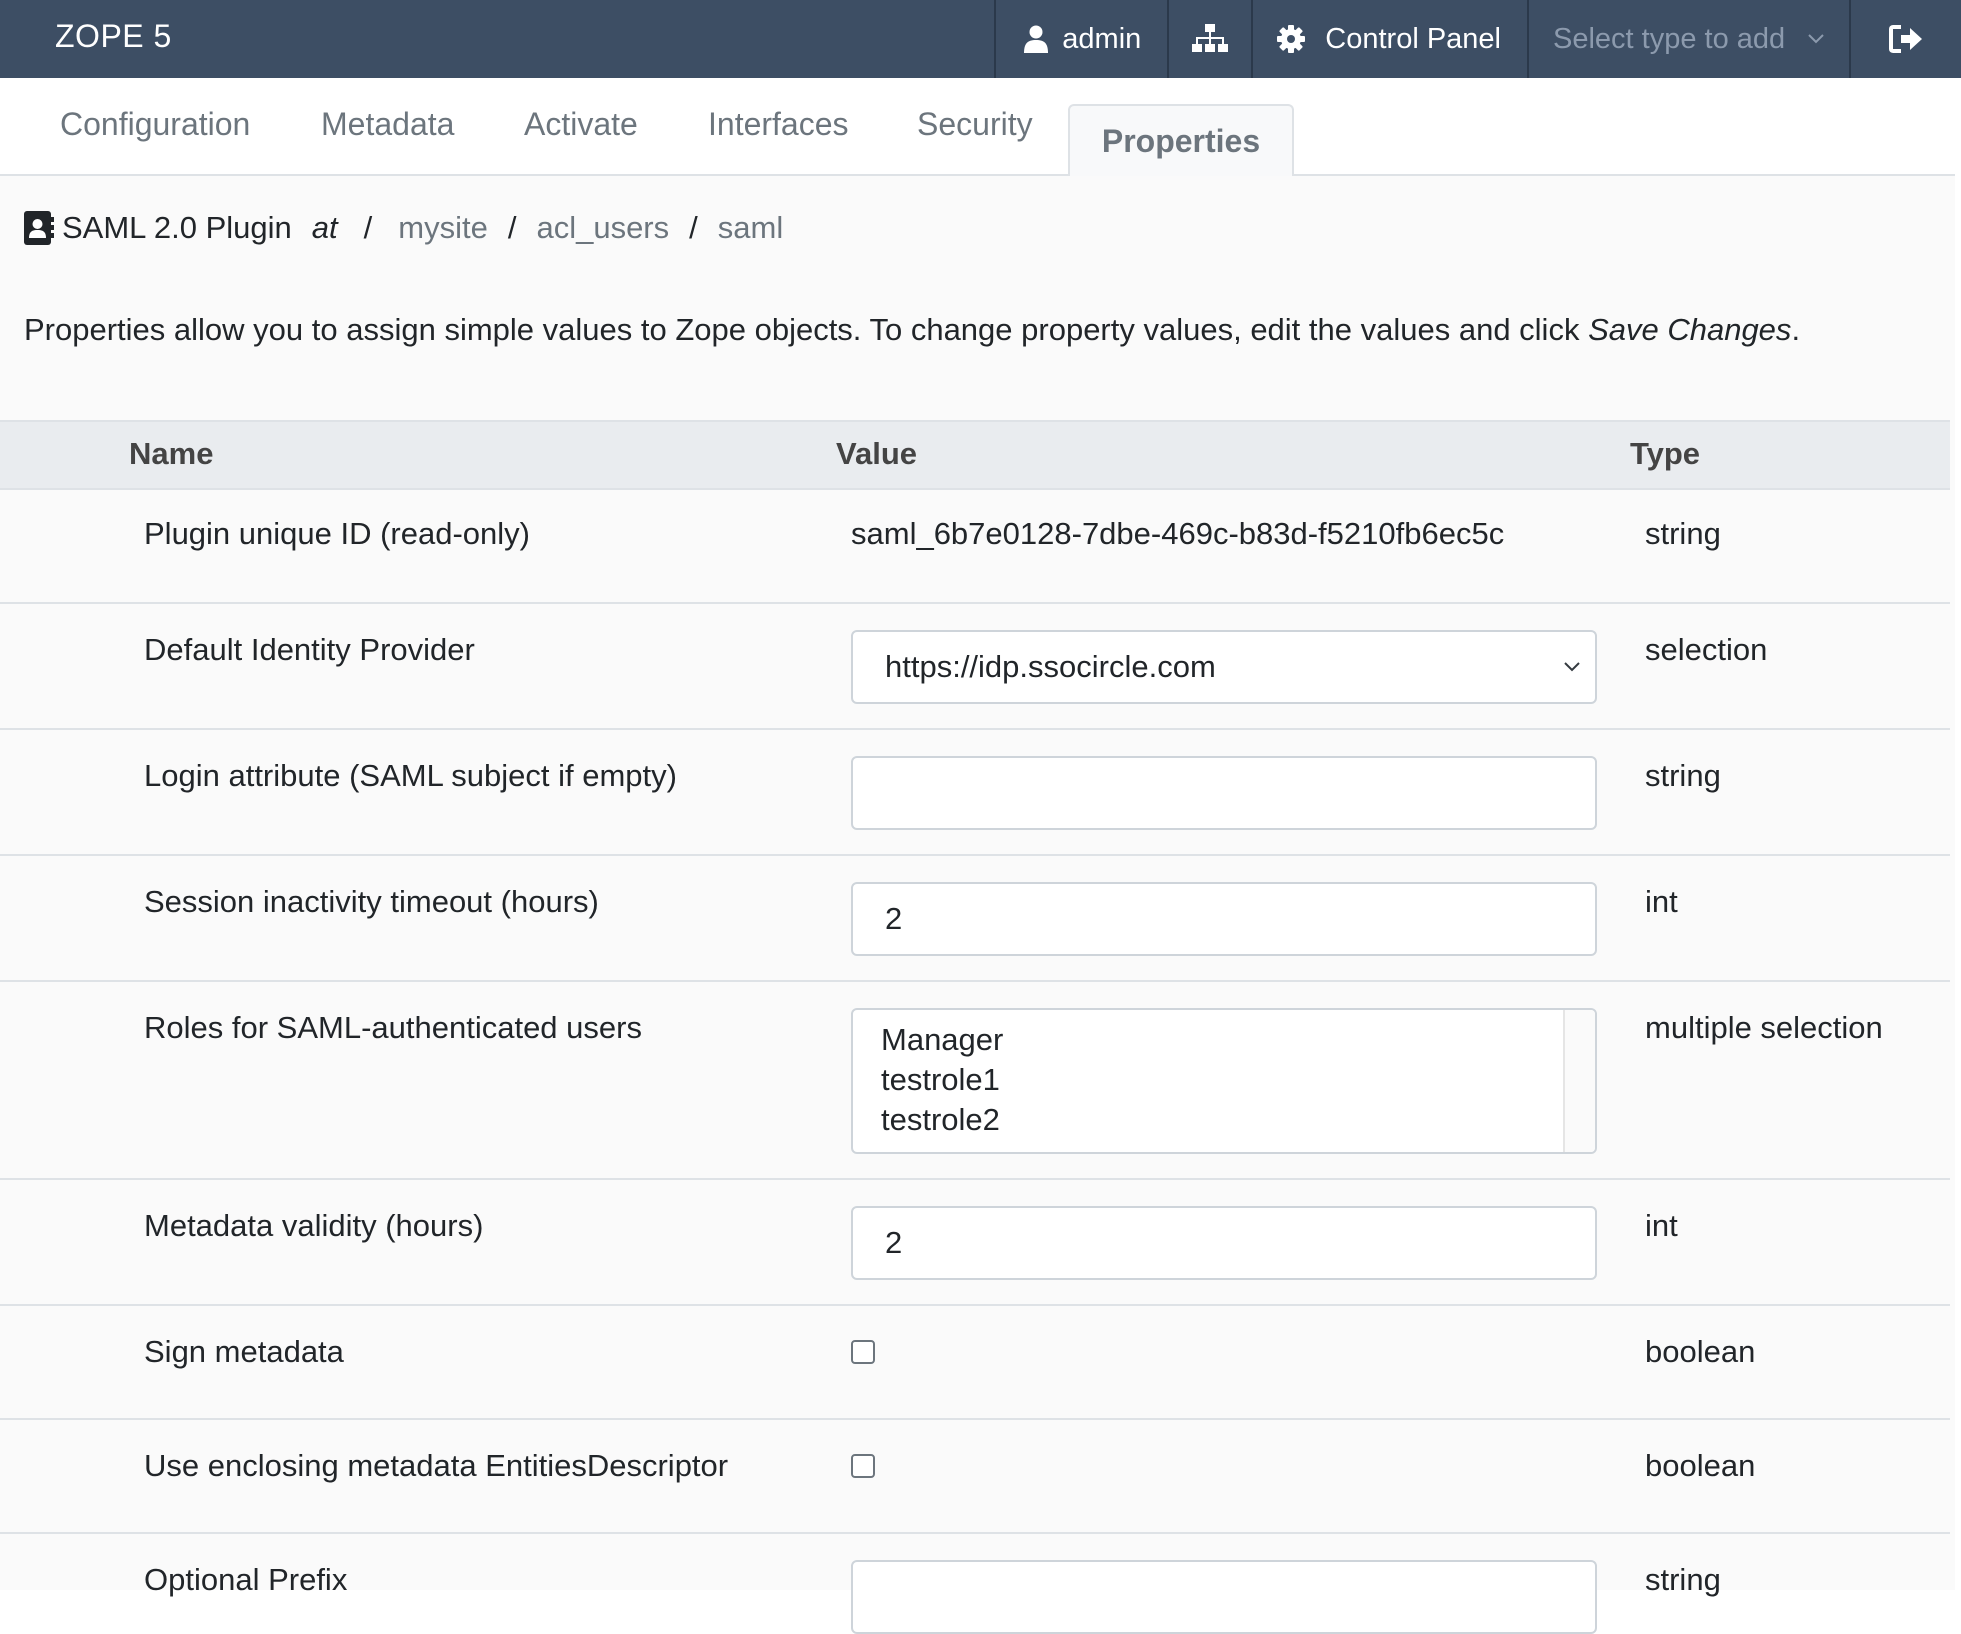  What do you see at coordinates (1238, 1040) in the screenshot?
I see `role-option: Manager` at bounding box center [1238, 1040].